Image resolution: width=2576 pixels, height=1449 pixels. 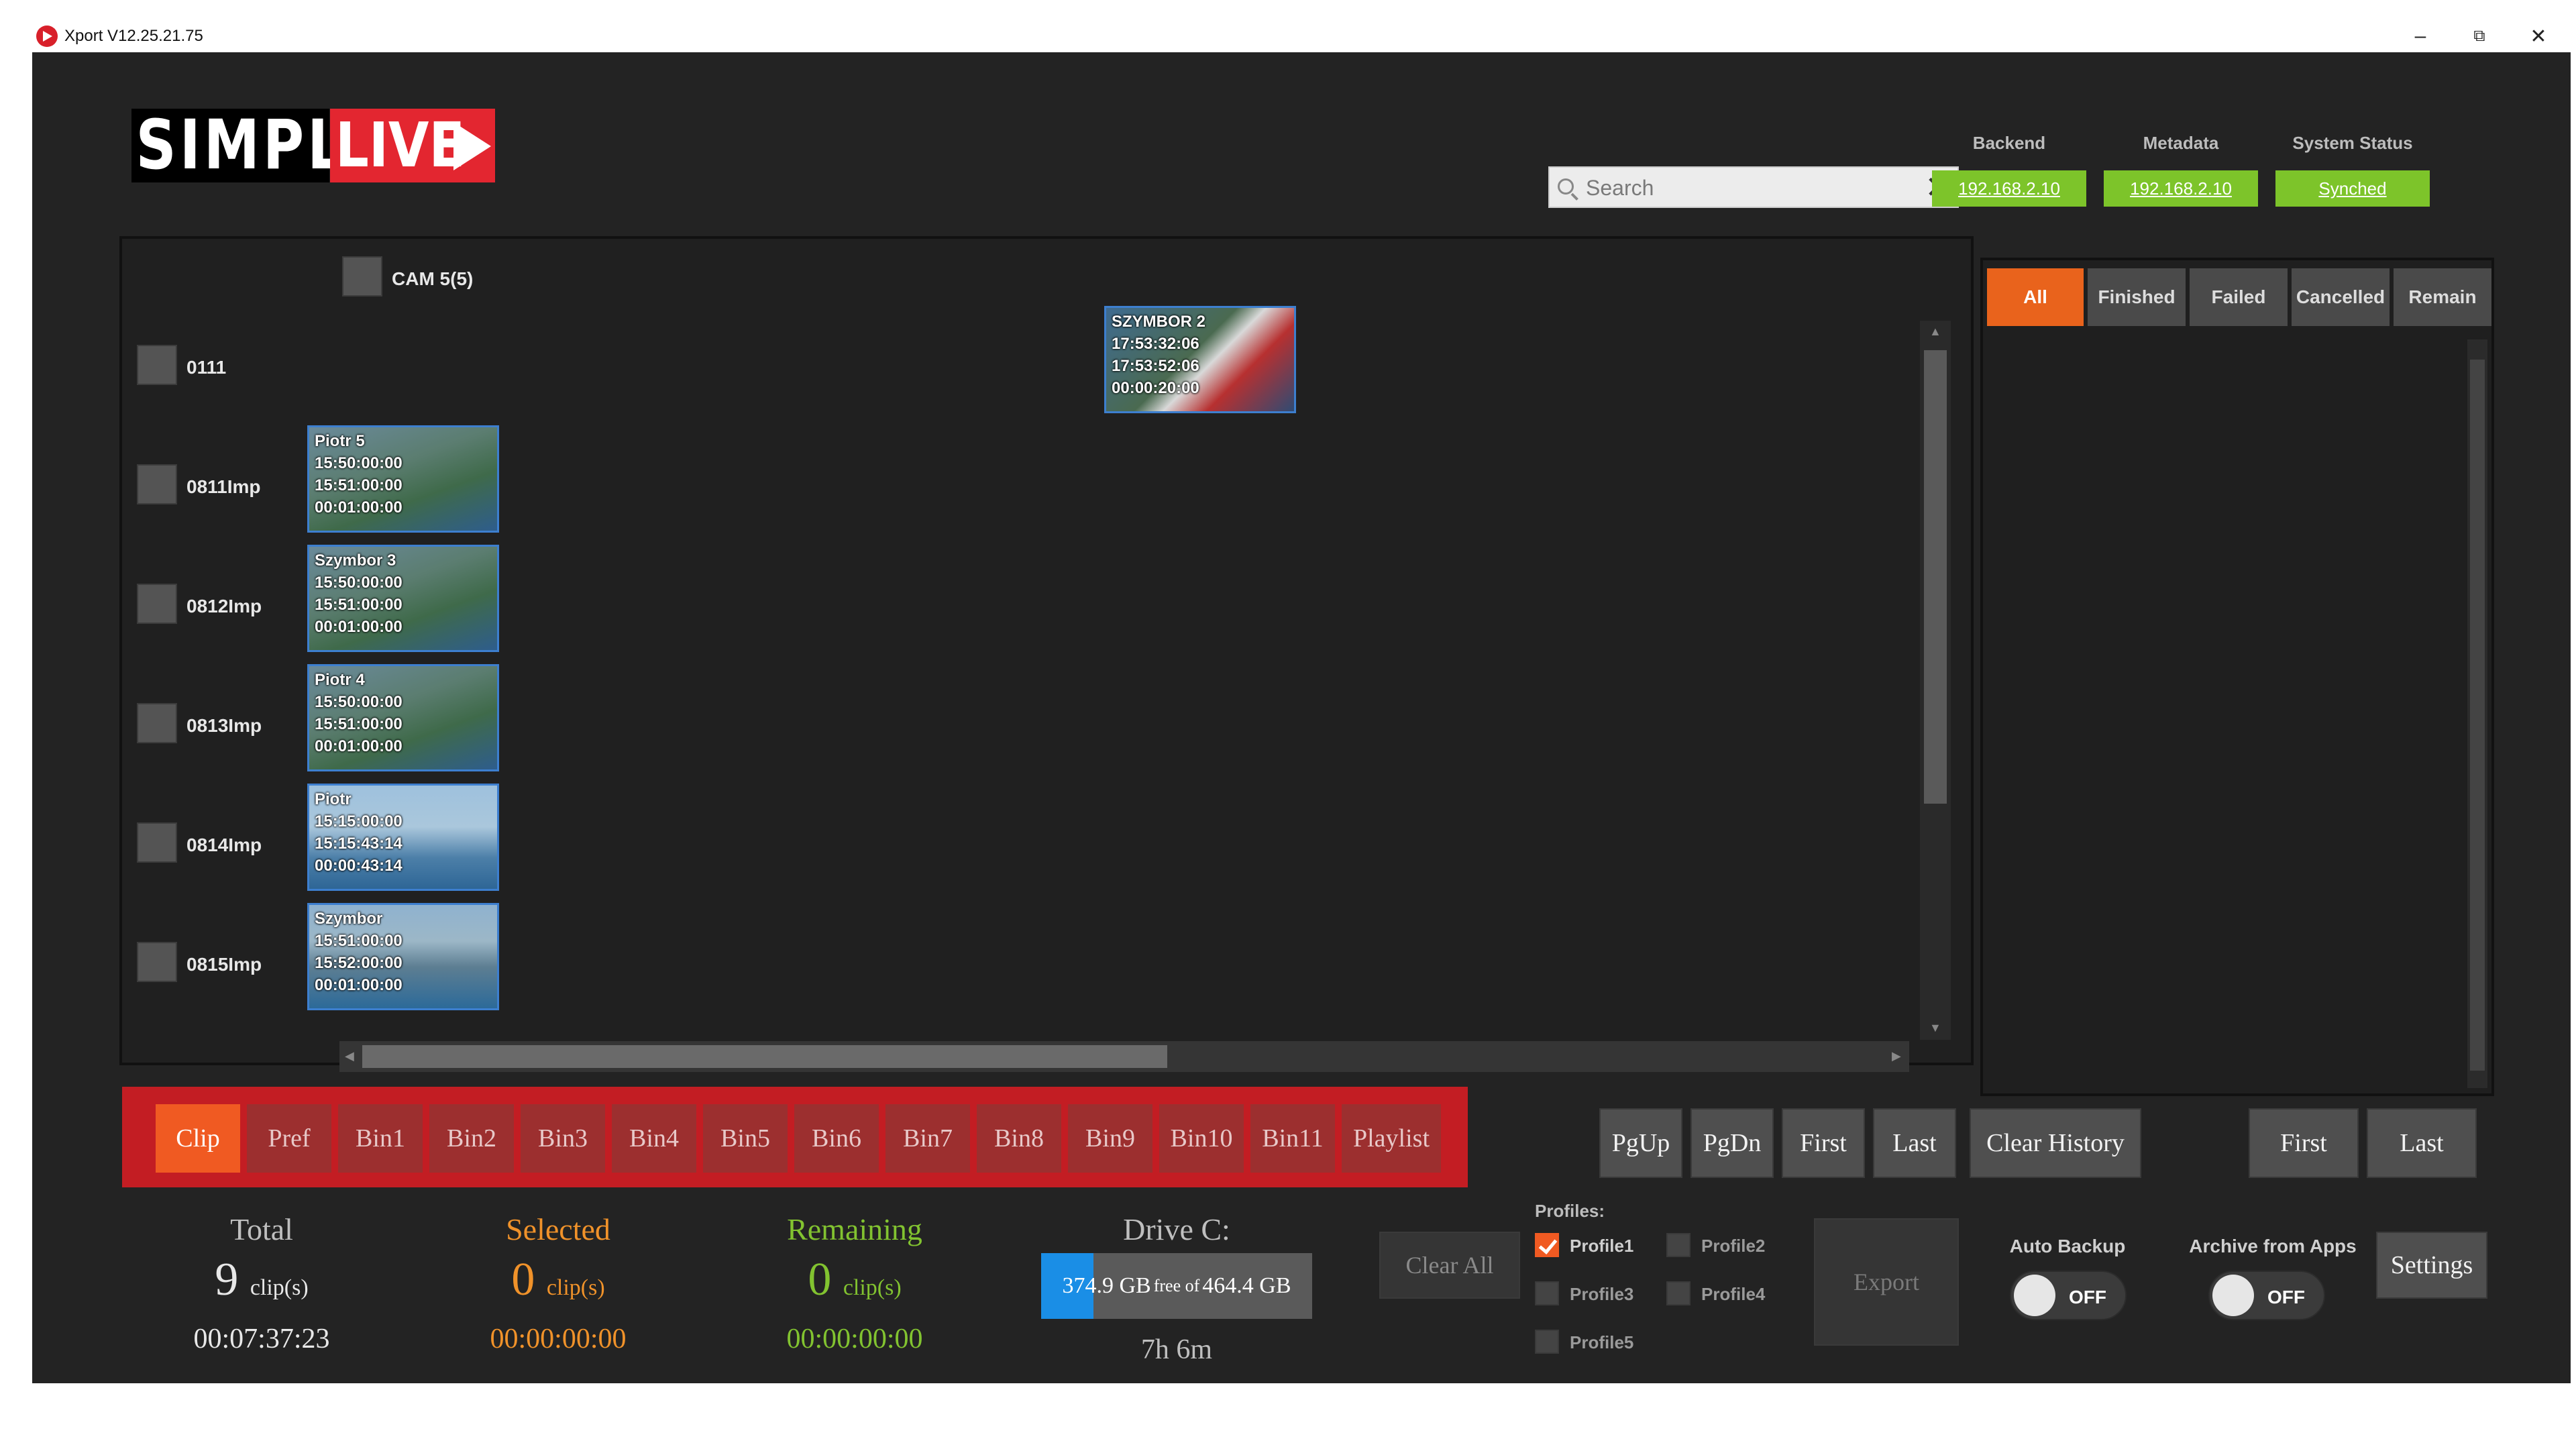 I want to click on bin-11: Bin11, so click(x=1292, y=1138).